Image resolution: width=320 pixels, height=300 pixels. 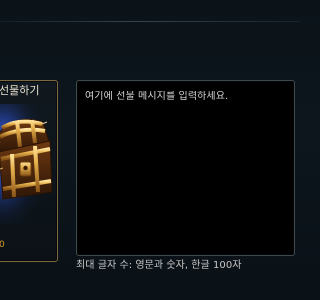 I want to click on gift-message-placeholder: 여기에 선물 메시지를 입력하세요., so click(x=157, y=96).